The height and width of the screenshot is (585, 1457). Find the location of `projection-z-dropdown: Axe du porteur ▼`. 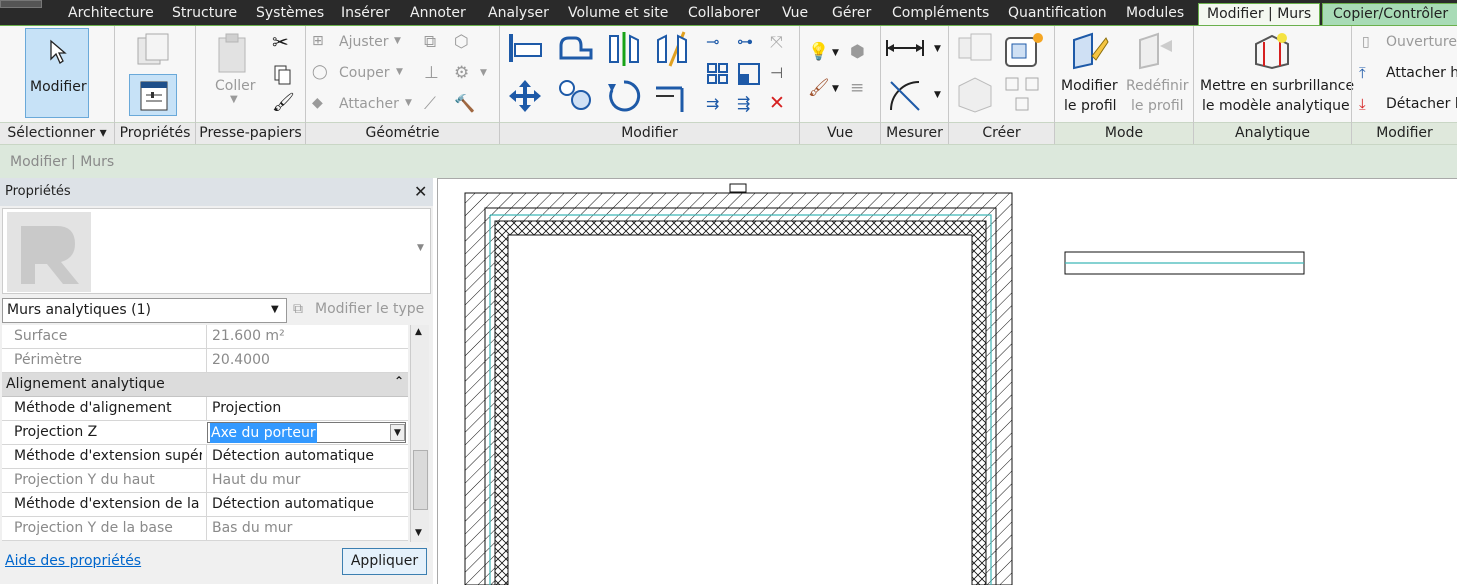

projection-z-dropdown: Axe du porteur ▼ is located at coordinates (306, 432).